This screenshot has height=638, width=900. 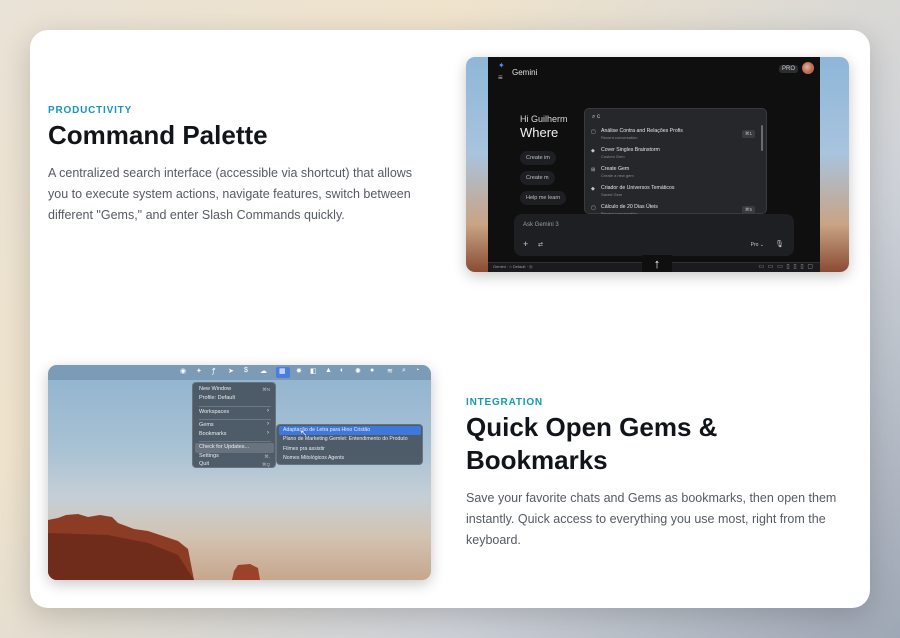 I want to click on shortcut-hint: ⌘N, so click(x=266, y=389).